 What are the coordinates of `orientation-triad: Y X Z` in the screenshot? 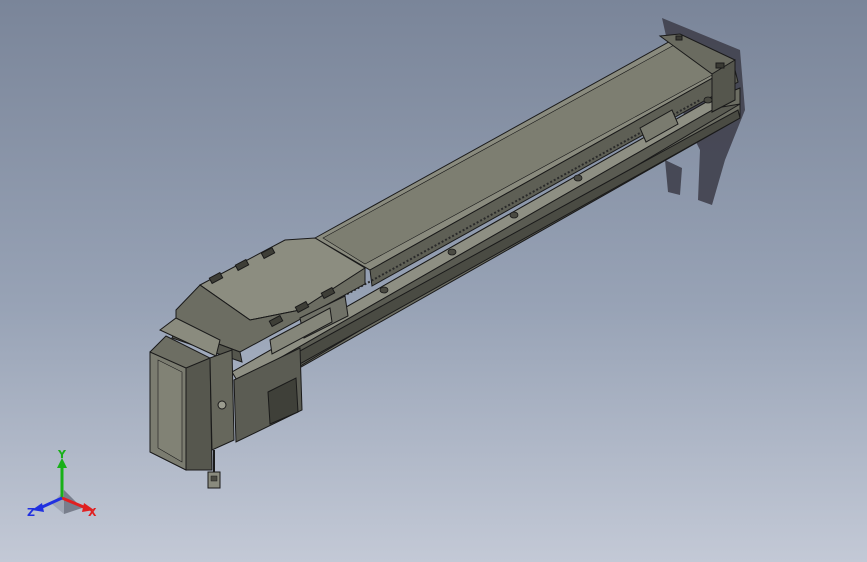 It's located at (64, 488).